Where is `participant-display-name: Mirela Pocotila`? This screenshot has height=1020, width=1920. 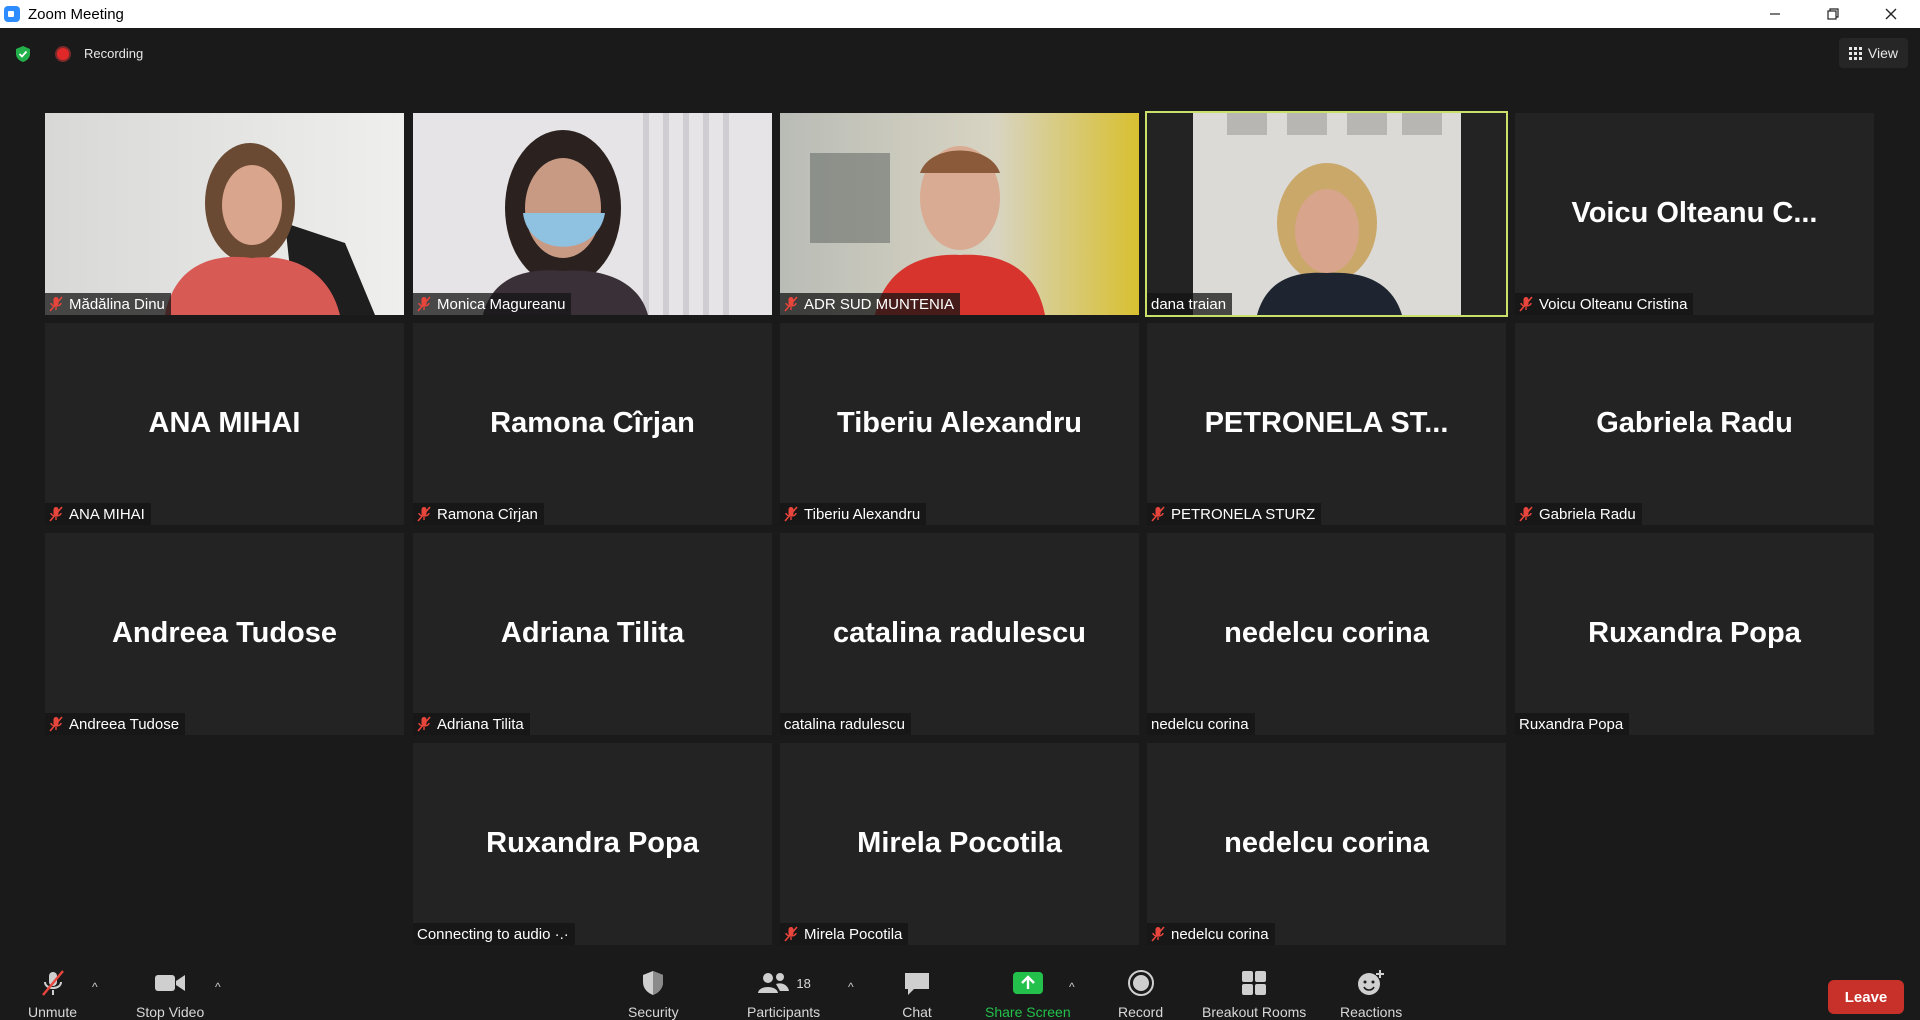
participant-display-name: Mirela Pocotila is located at coordinates (959, 843).